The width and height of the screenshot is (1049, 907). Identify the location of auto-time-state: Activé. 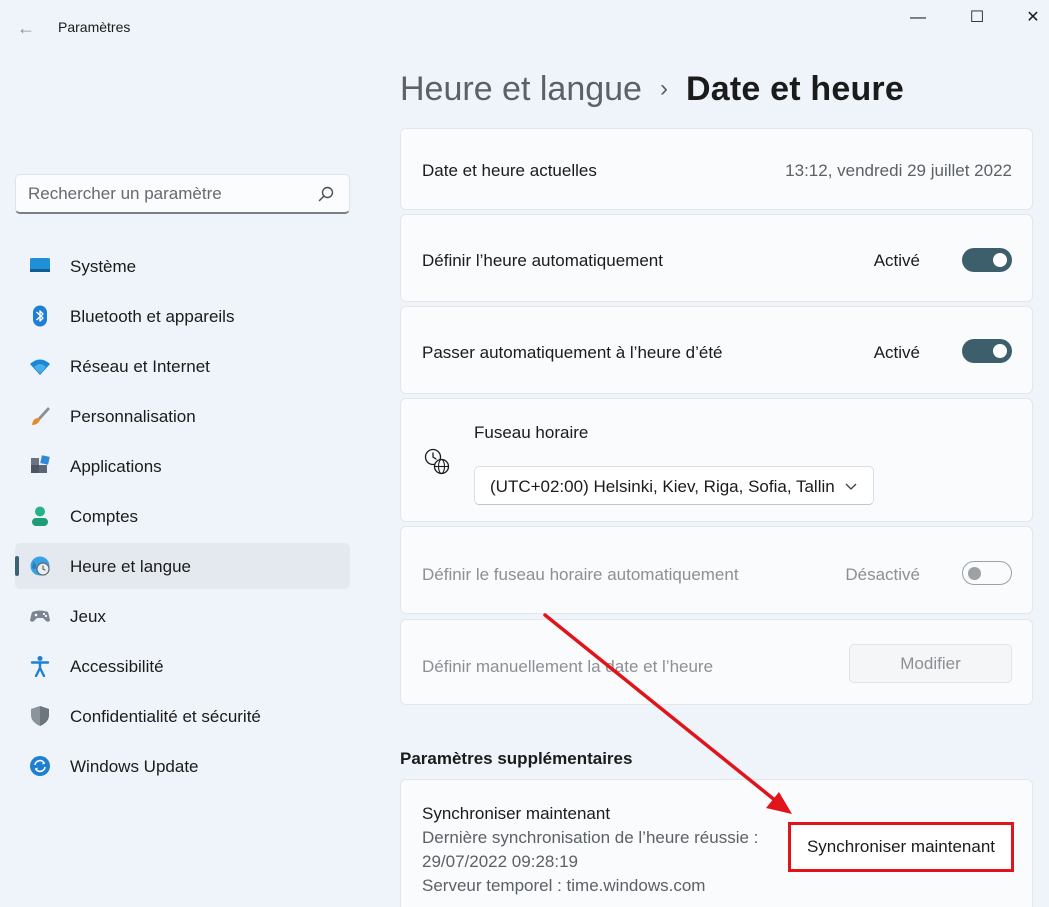
(896, 260).